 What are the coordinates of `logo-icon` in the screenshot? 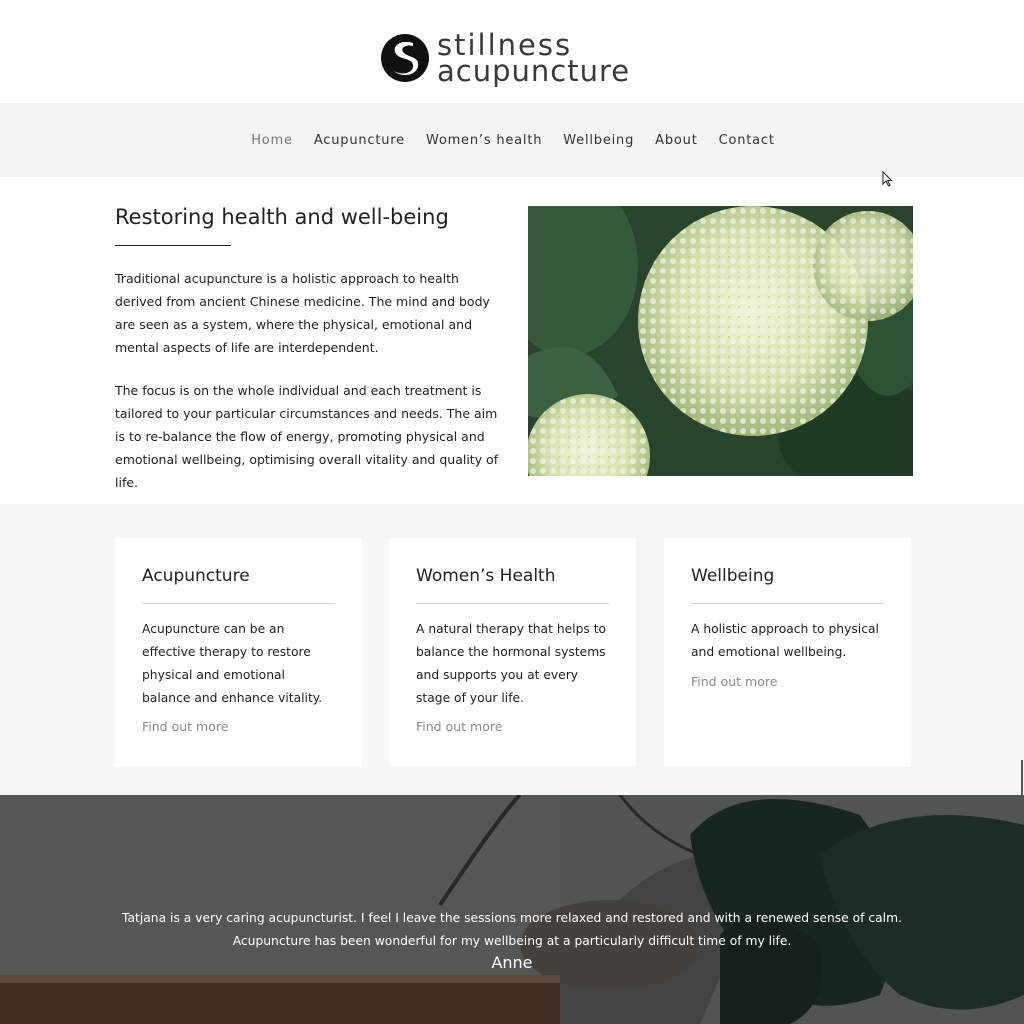 It's located at (405, 58).